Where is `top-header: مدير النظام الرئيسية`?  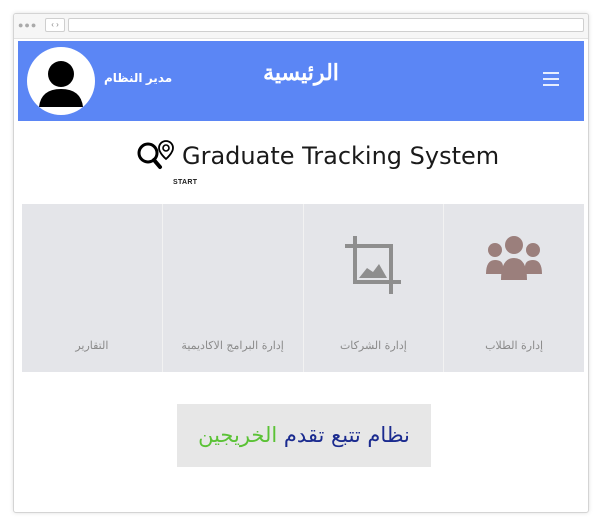 top-header: مدير النظام الرئيسية is located at coordinates (301, 81).